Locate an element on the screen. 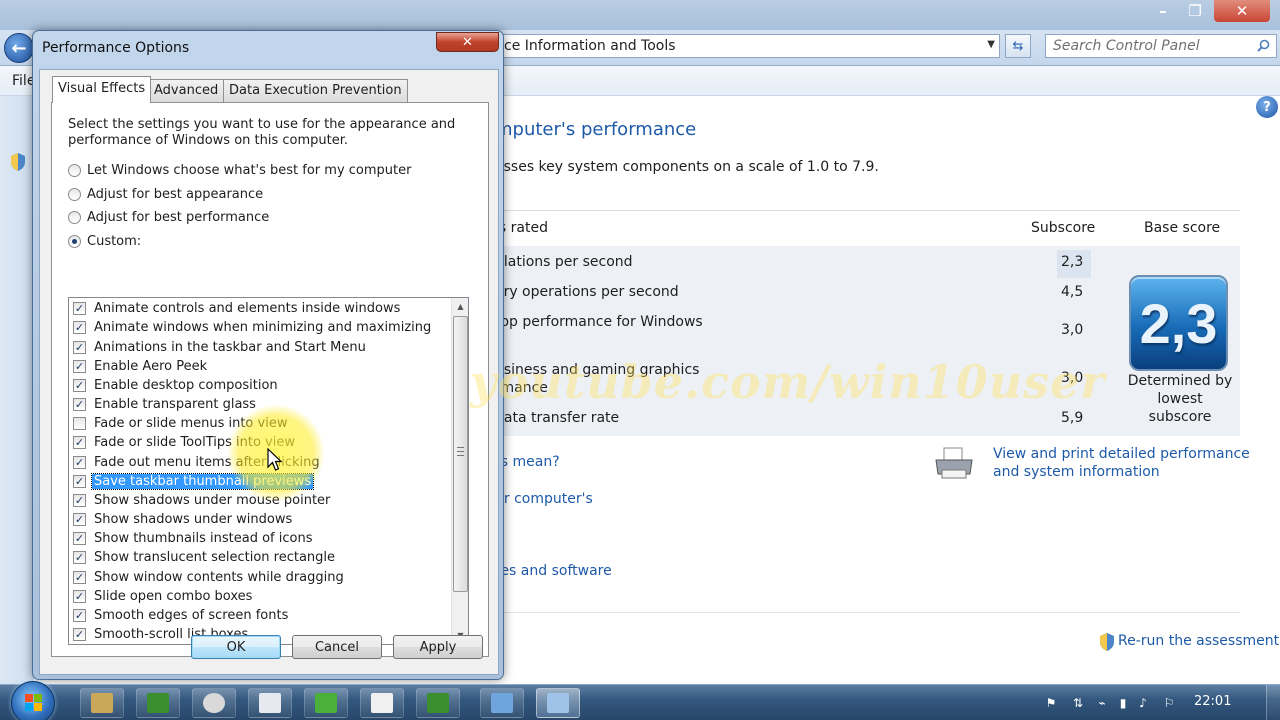 The height and width of the screenshot is (720, 1280). score-row-value: 4,5 is located at coordinates (1072, 292).